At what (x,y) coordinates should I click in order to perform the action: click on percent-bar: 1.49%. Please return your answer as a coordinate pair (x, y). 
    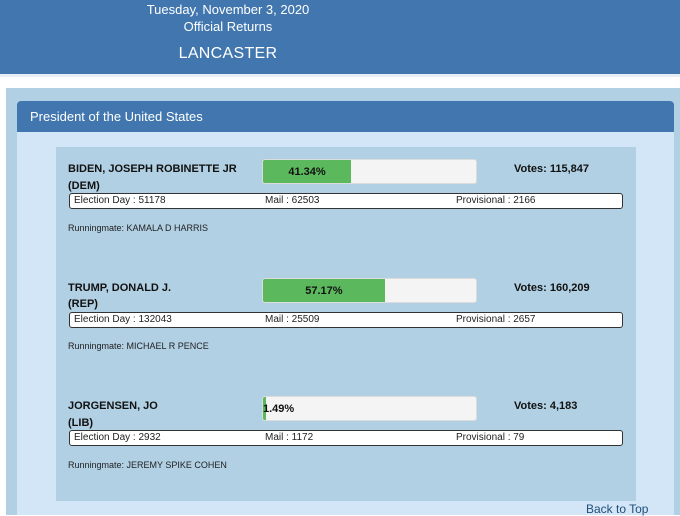
    Looking at the image, I should click on (369, 408).